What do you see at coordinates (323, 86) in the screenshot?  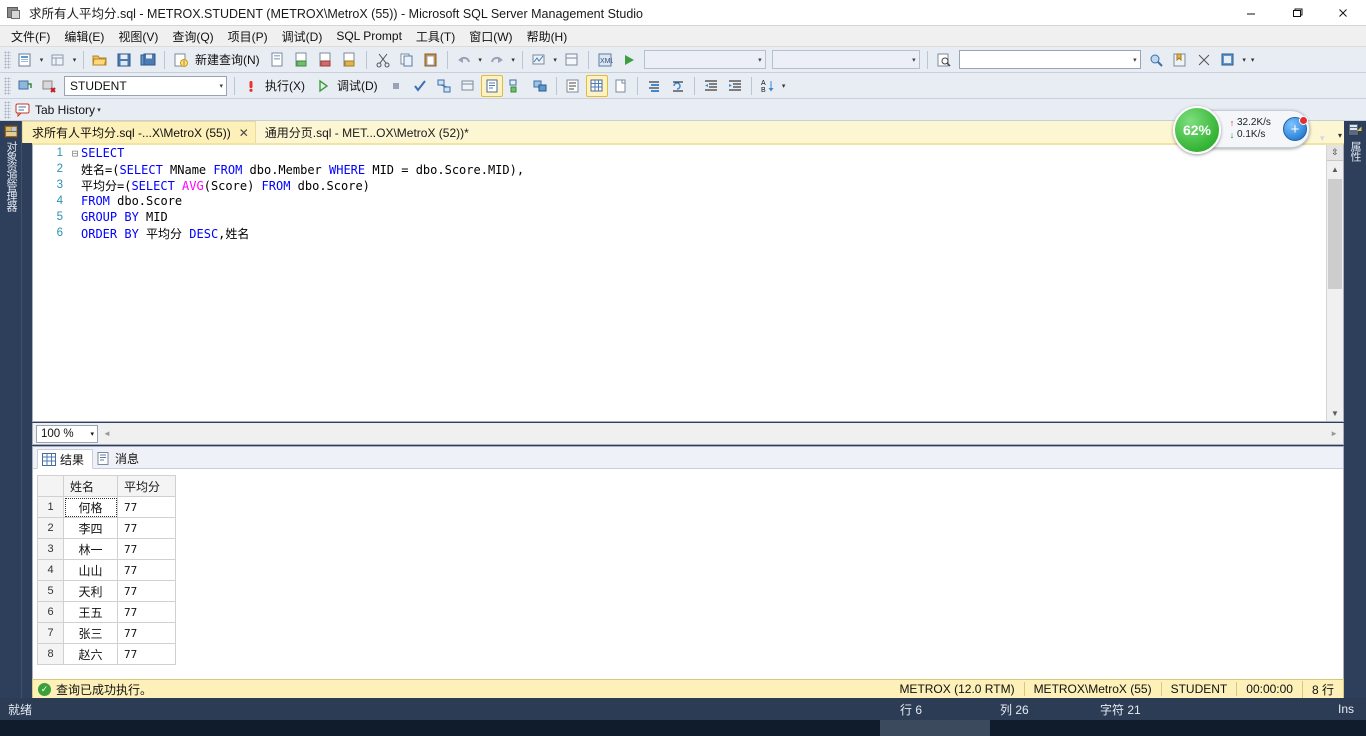 I see `debug-play-icon` at bounding box center [323, 86].